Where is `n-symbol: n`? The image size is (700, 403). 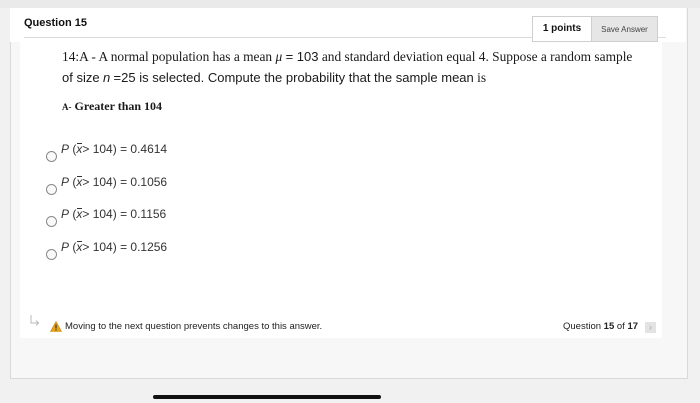 n-symbol: n is located at coordinates (106, 77).